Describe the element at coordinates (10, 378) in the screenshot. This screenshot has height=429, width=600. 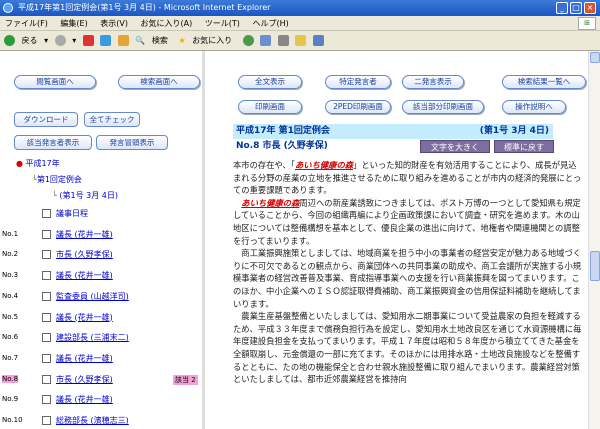
I see `row-number: No.8` at that location.